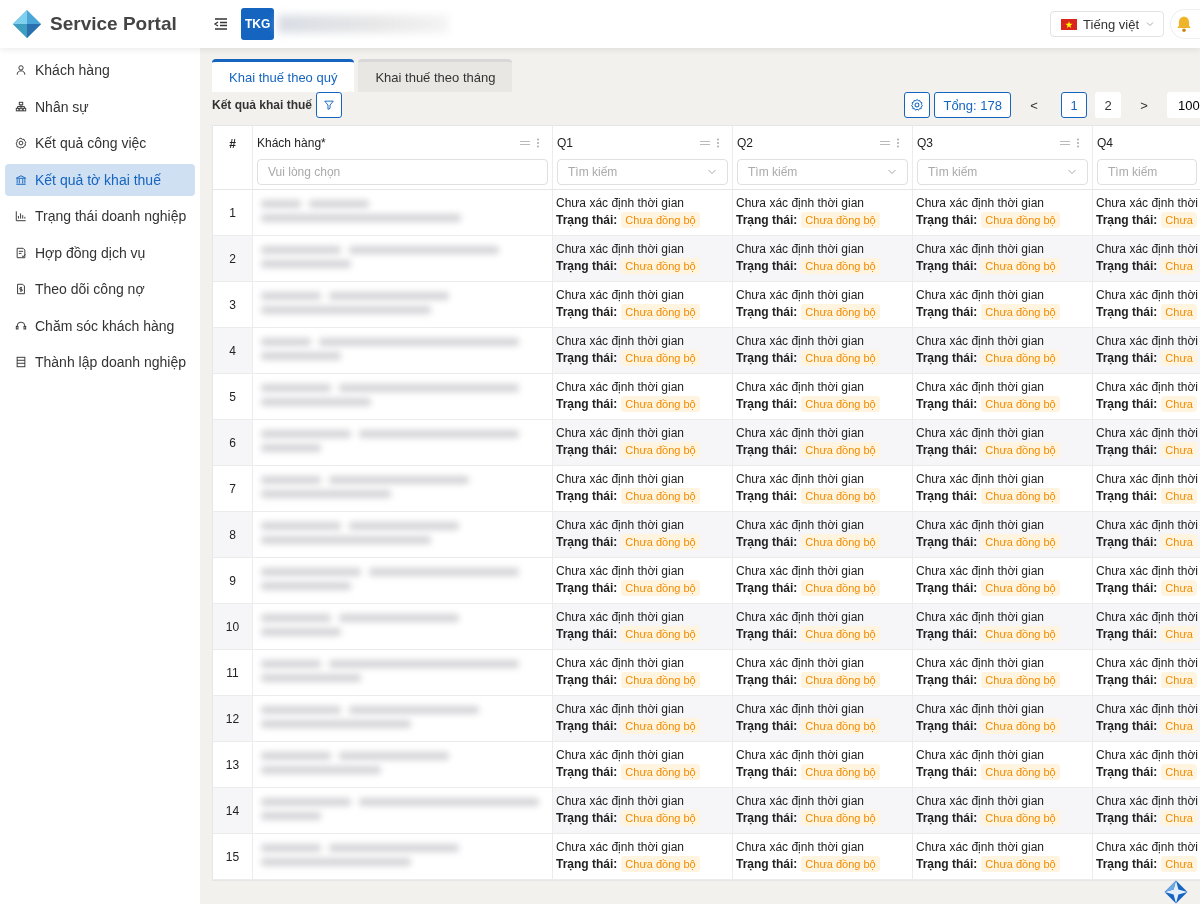 The height and width of the screenshot is (904, 1200). Describe the element at coordinates (232, 764) in the screenshot. I see `row-number: 13` at that location.